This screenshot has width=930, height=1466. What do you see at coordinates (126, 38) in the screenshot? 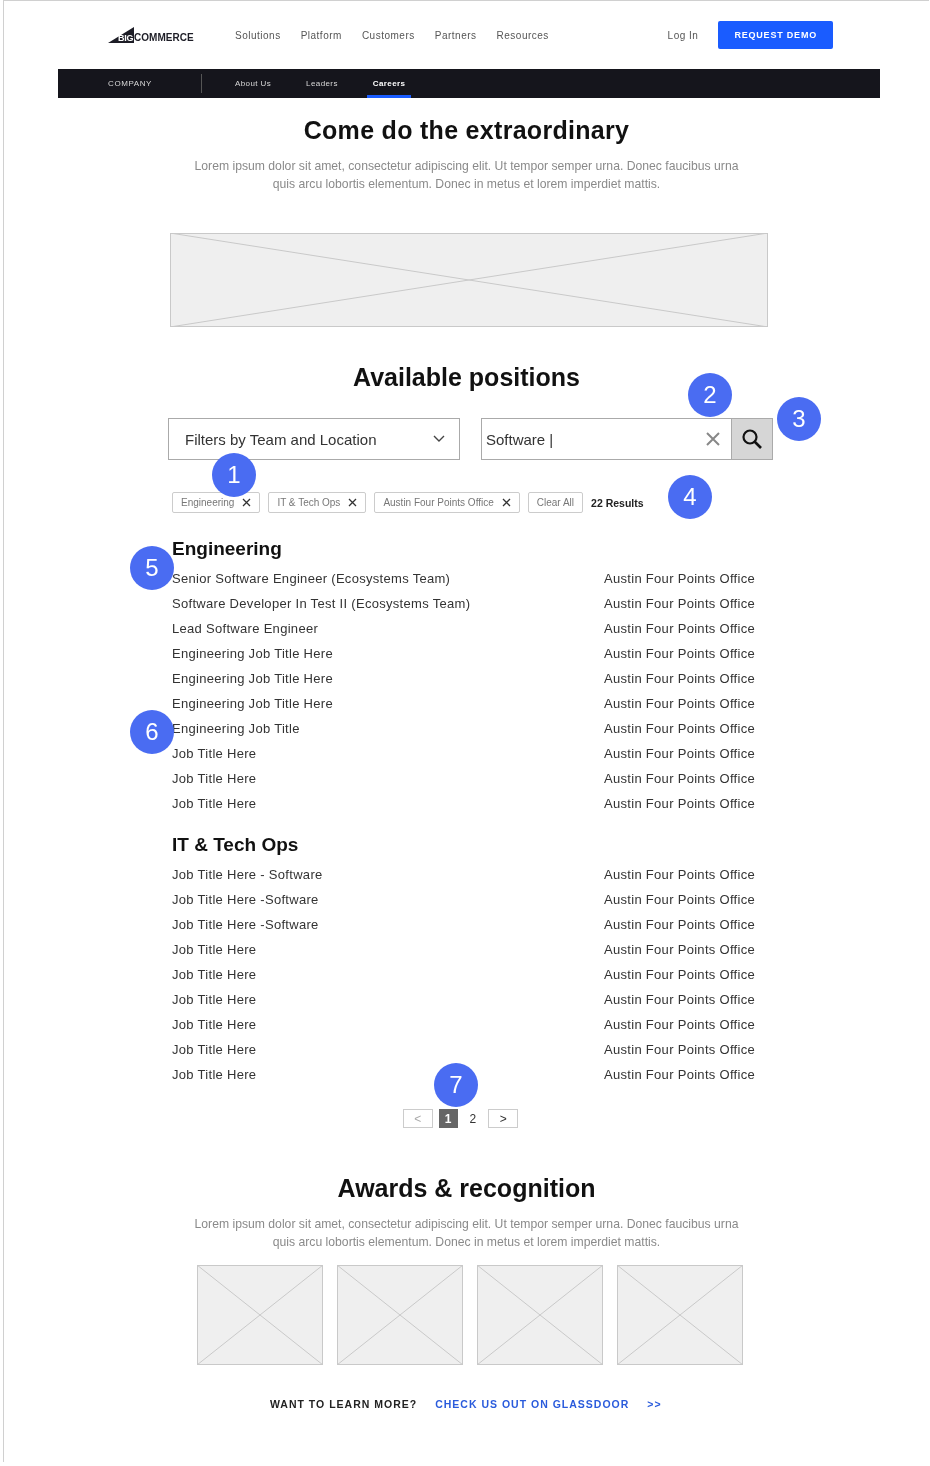
I see `logo-text: BIG` at bounding box center [126, 38].